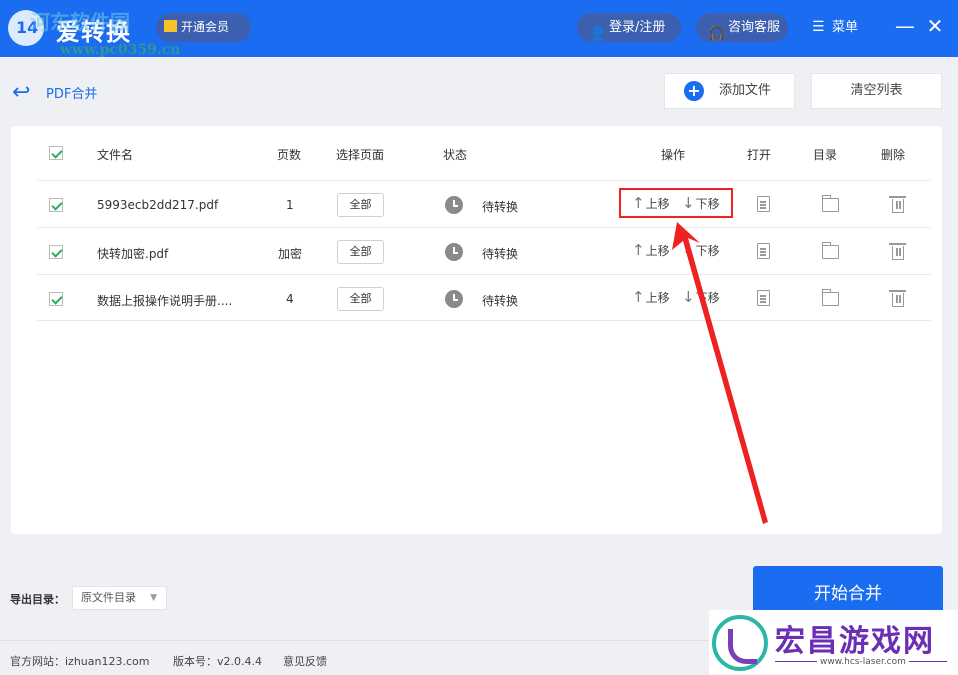 Image resolution: width=958 pixels, height=675 pixels. I want to click on footer-version: 版本号：v2.0.4.4, so click(217, 661).